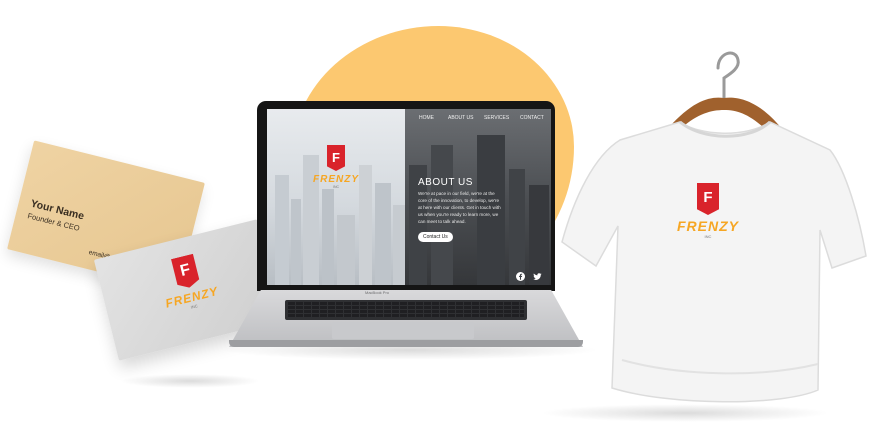 This screenshot has width=890, height=434. I want to click on card-logo: F FRENZY INC, so click(188, 282).